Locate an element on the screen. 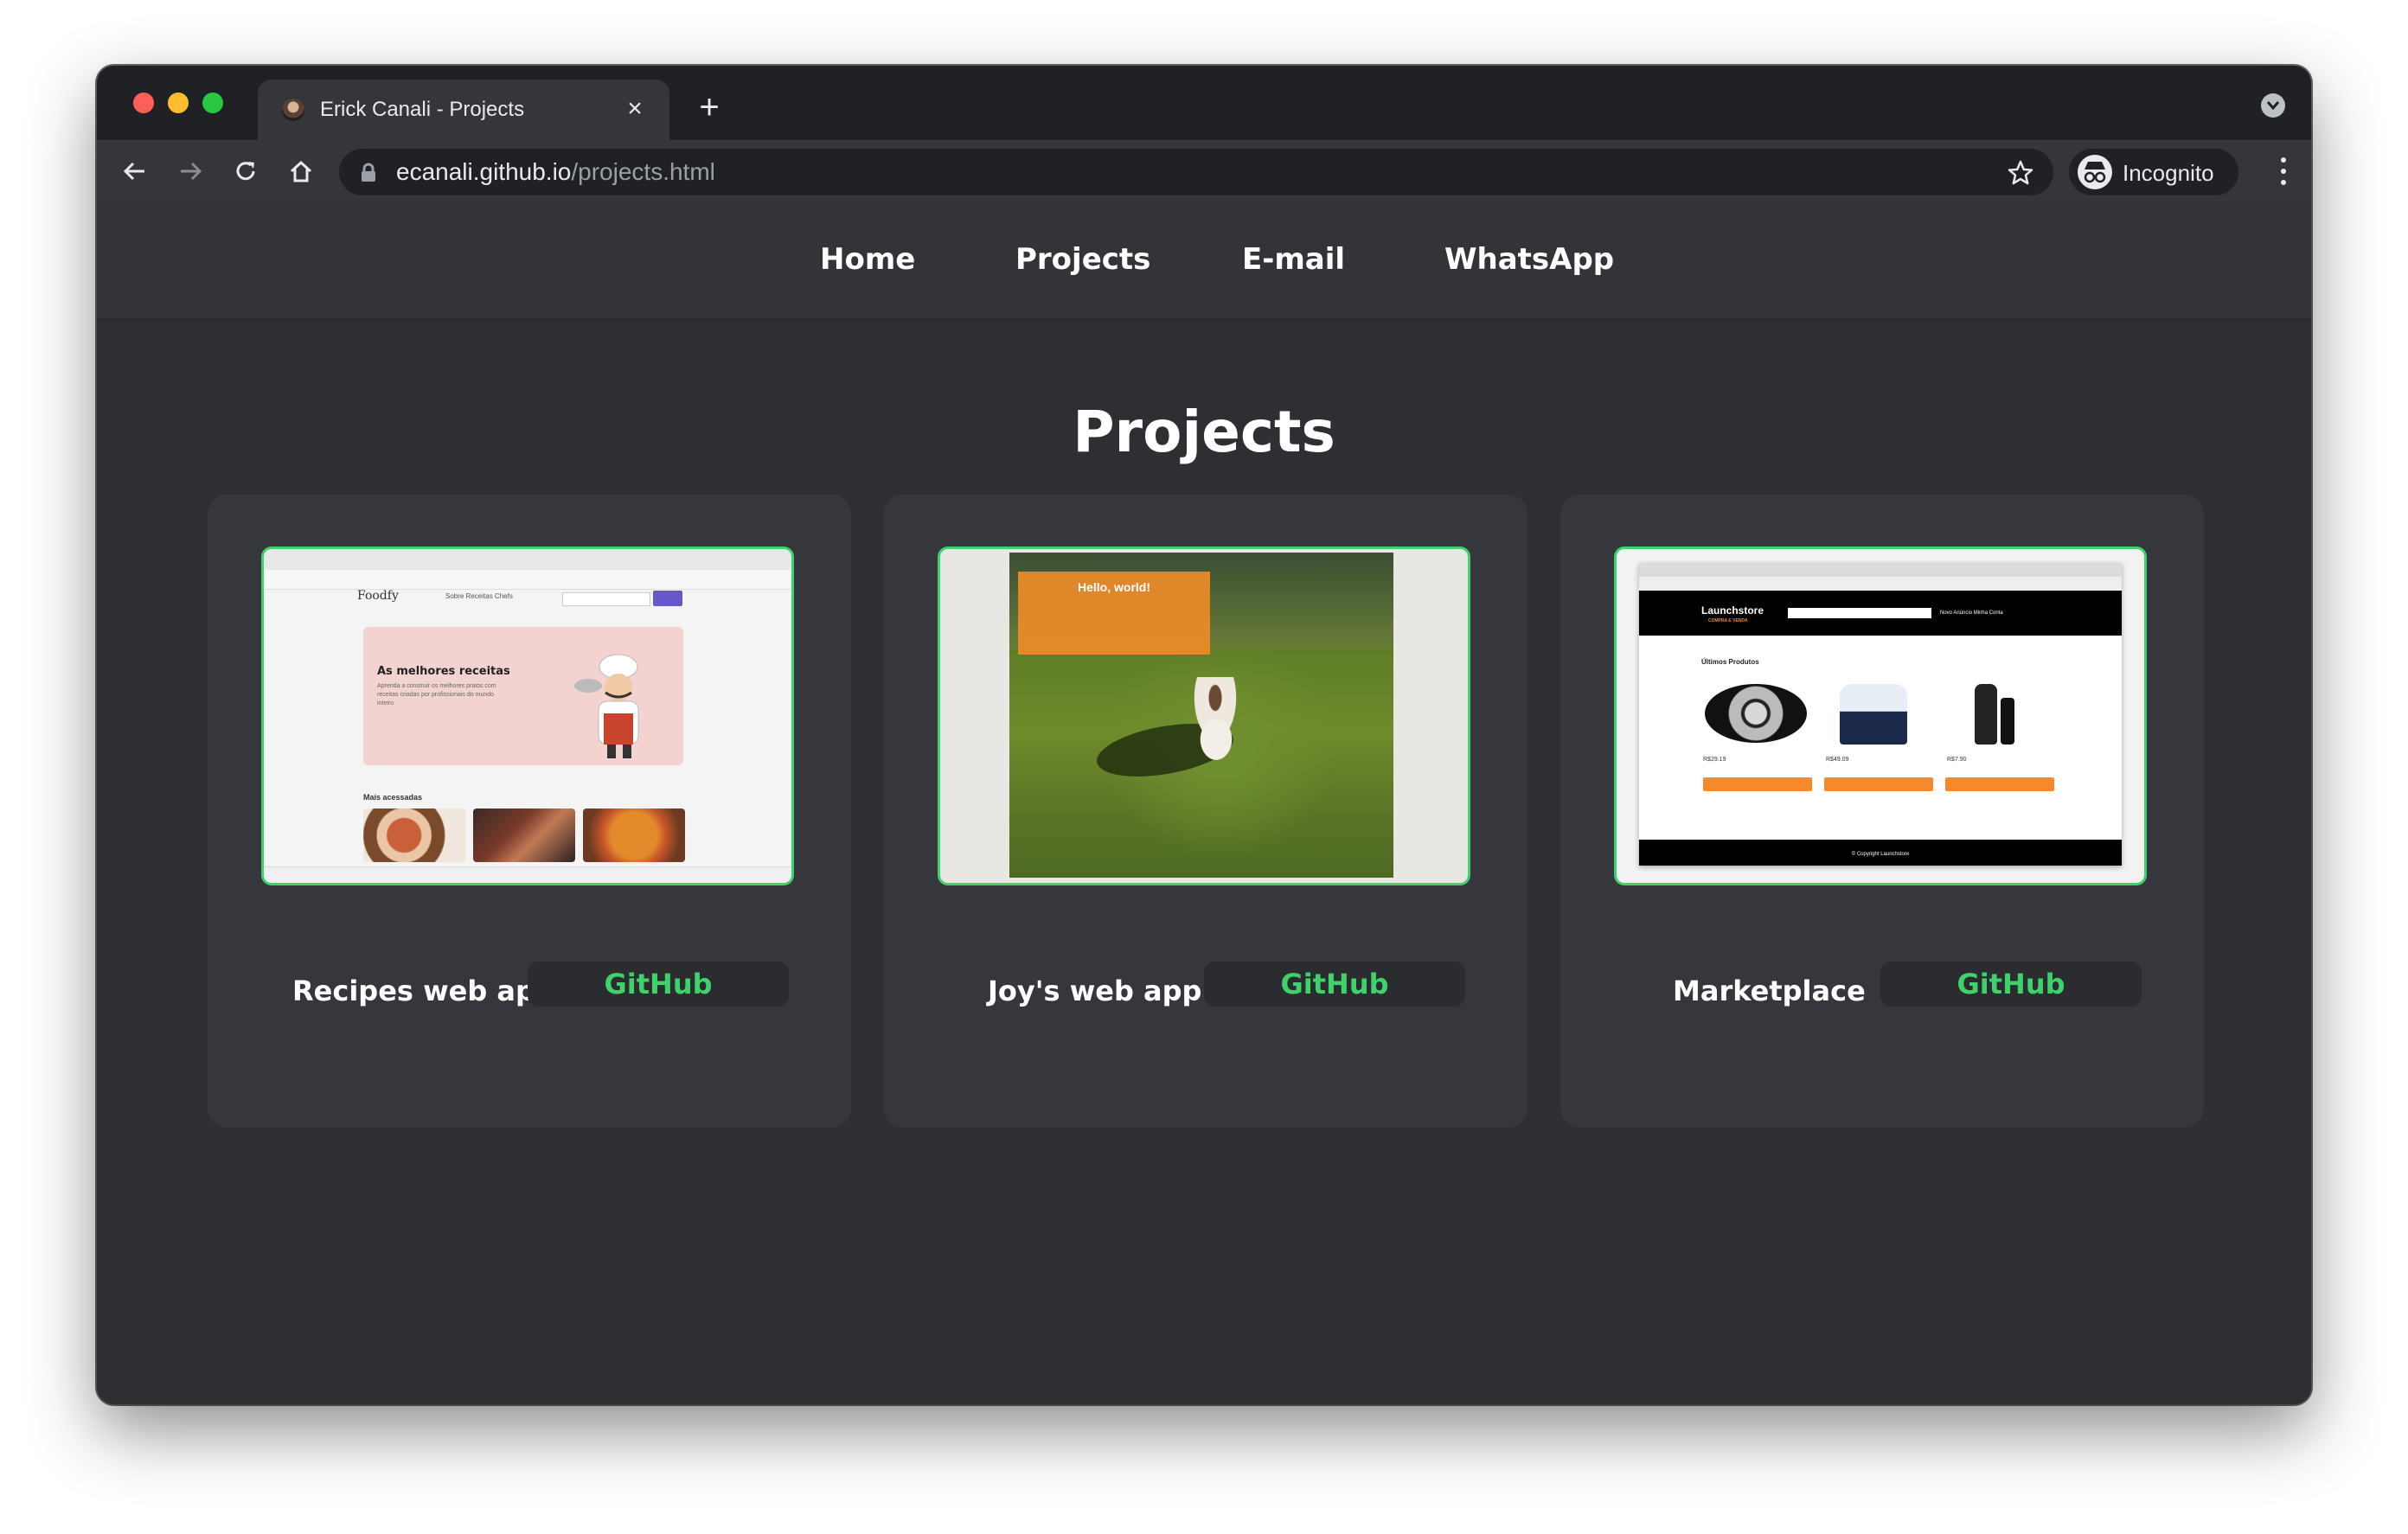 This screenshot has width=2408, height=1534. tab-strip: Erick Canali - Projects × + is located at coordinates (1204, 103).